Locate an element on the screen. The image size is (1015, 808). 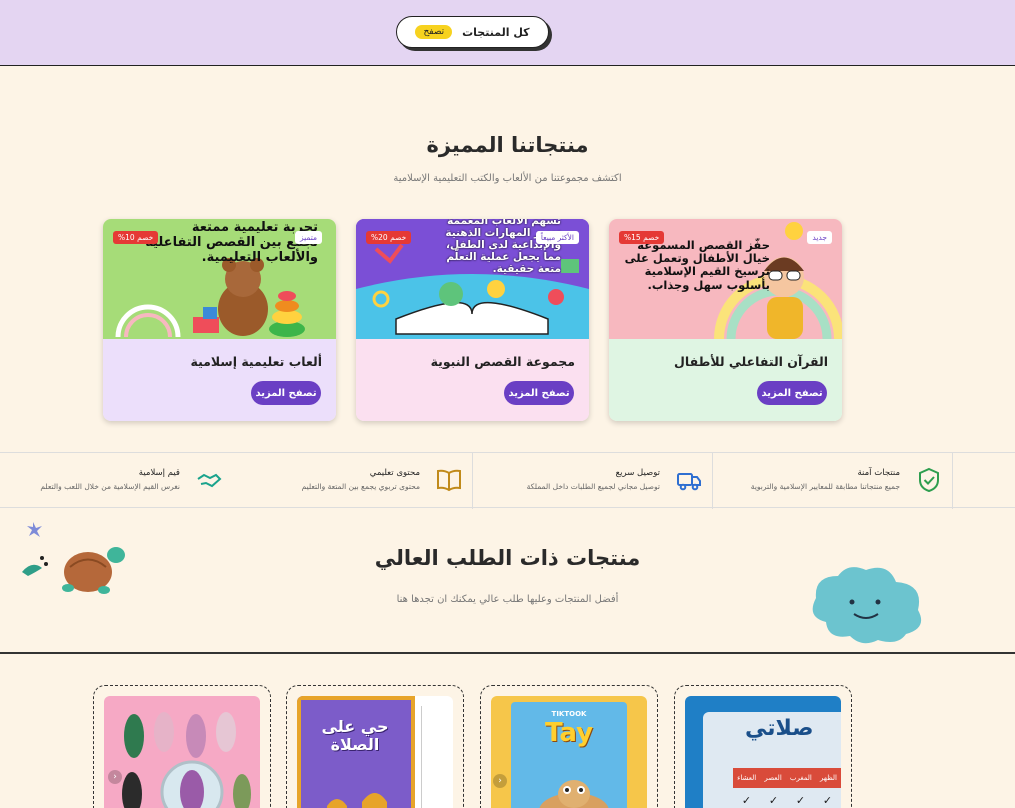
mosque-illustration is located at coordinates (357, 800).